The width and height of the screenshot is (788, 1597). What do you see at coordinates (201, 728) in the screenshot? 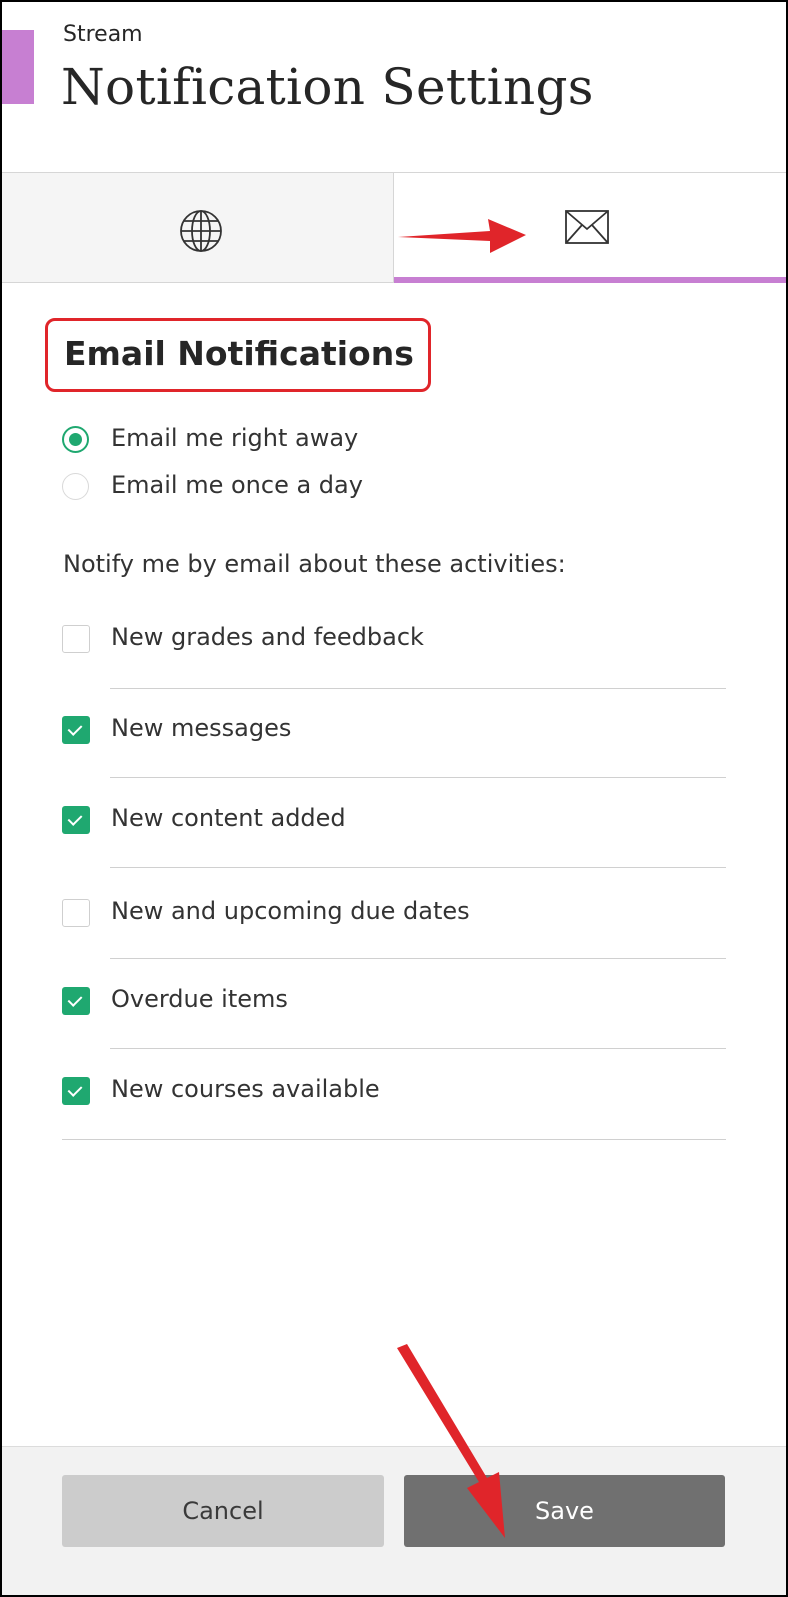
I see `checkbox-label: New messages` at bounding box center [201, 728].